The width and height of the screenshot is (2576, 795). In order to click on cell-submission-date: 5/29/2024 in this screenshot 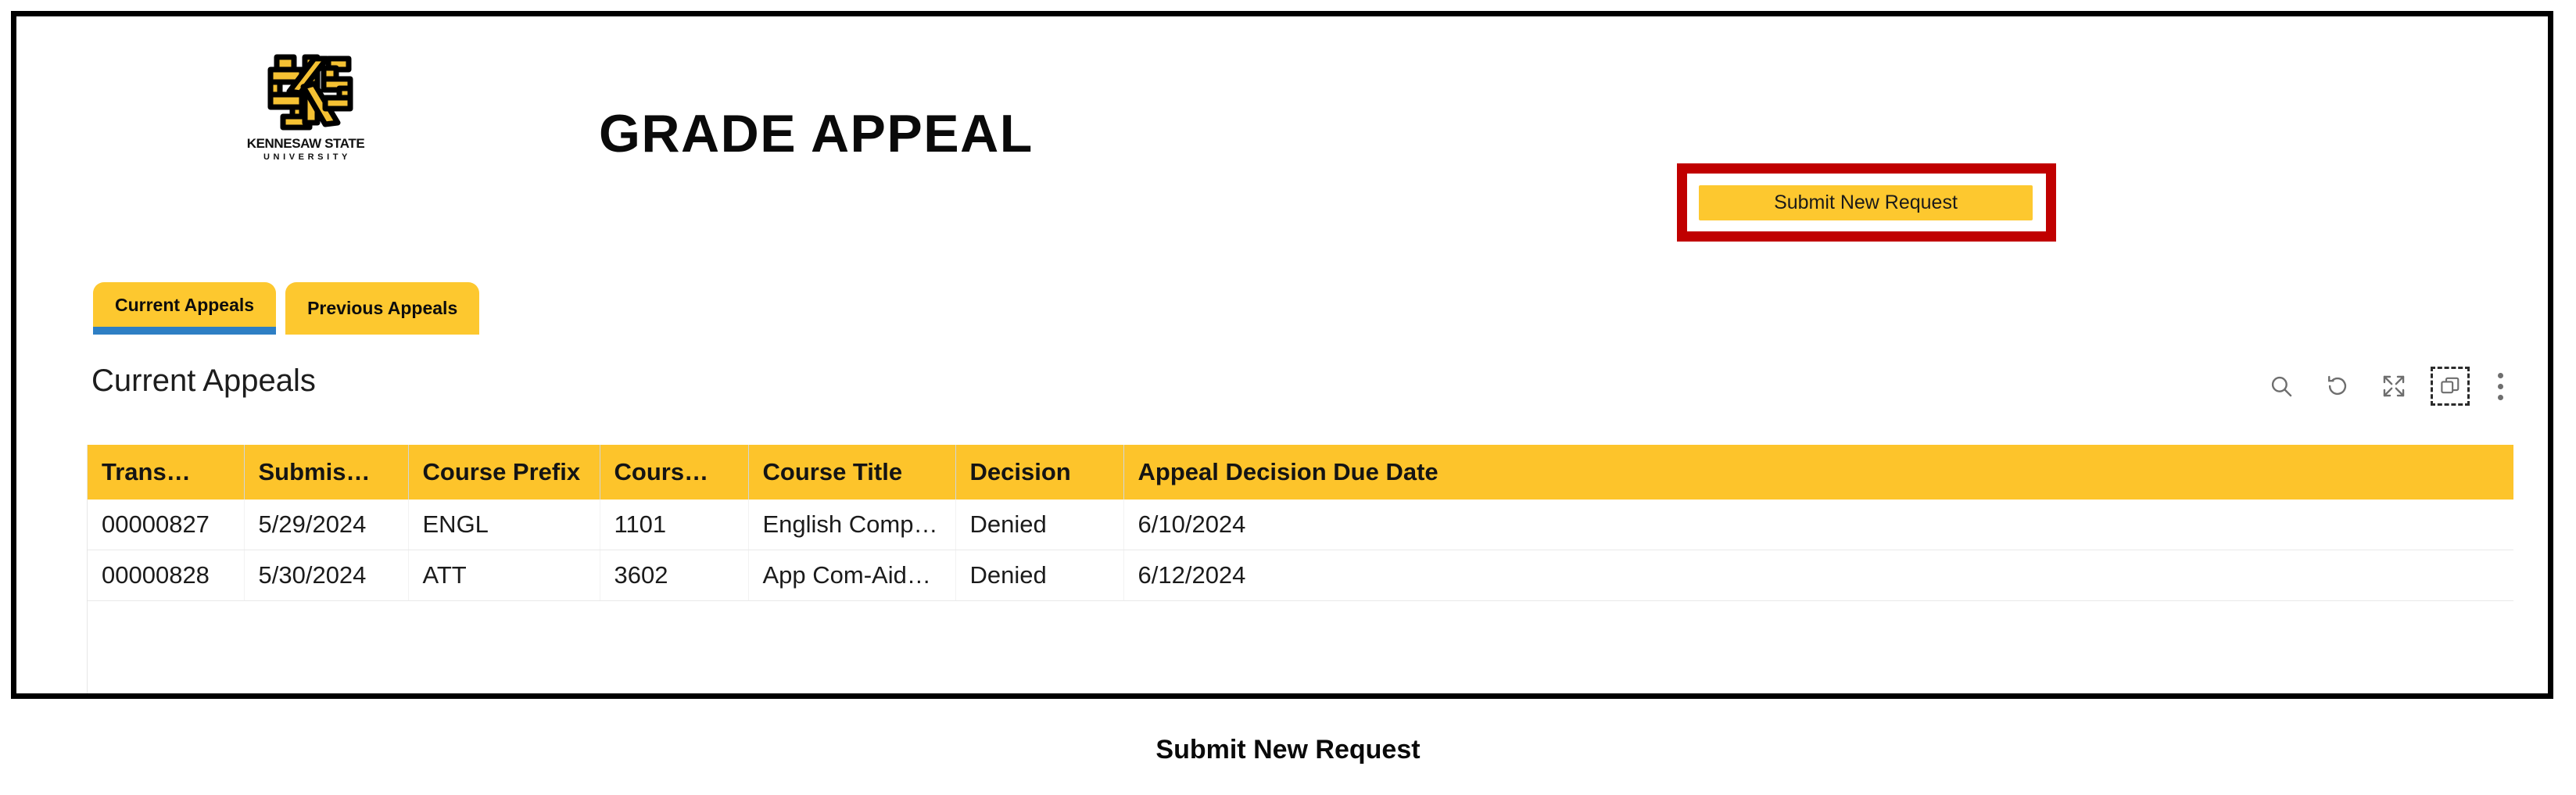, I will do `click(326, 525)`.